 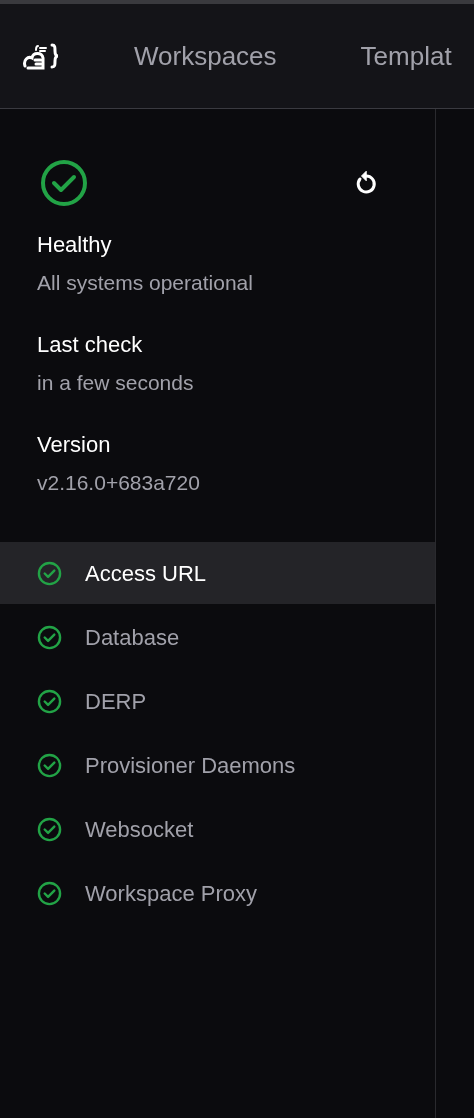 What do you see at coordinates (217, 637) in the screenshot?
I see `health-check-item: Database` at bounding box center [217, 637].